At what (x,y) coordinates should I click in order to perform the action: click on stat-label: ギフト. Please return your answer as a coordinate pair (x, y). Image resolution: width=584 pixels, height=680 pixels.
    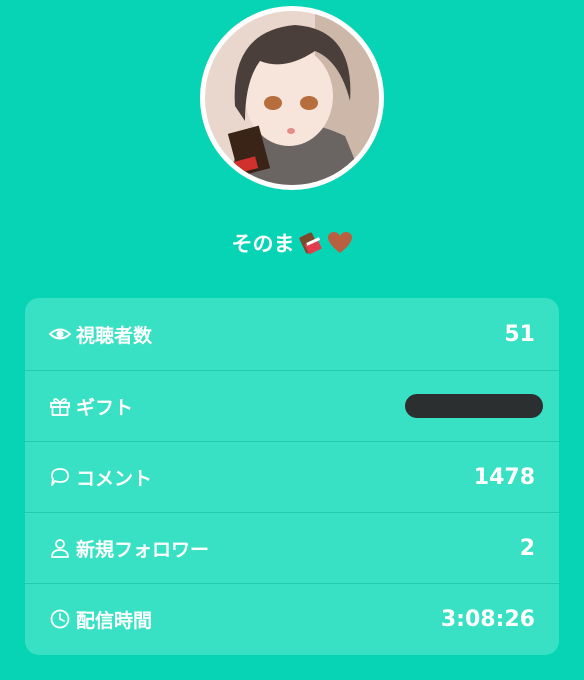
    Looking at the image, I should click on (105, 407).